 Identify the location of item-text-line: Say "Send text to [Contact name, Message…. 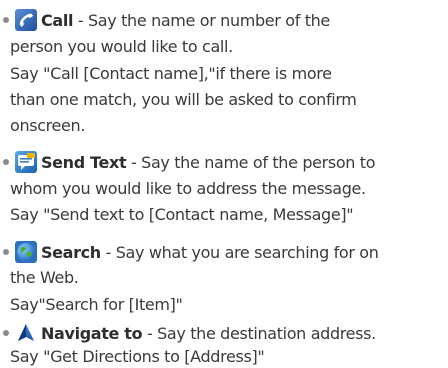
(182, 214).